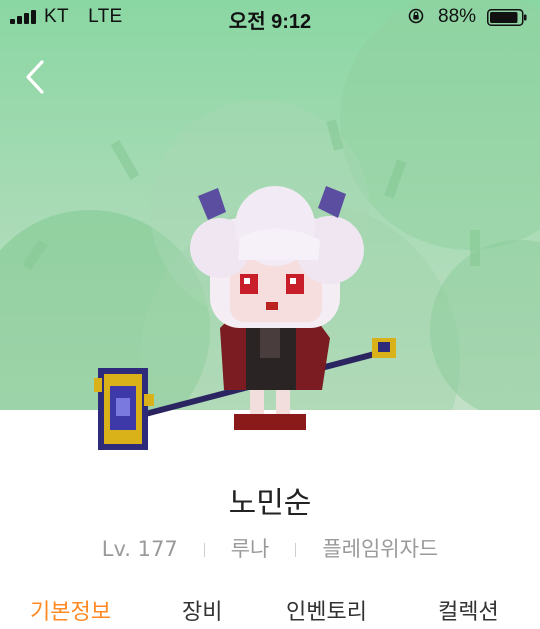  What do you see at coordinates (380, 549) in the screenshot?
I see `character-job: 플레임위자드` at bounding box center [380, 549].